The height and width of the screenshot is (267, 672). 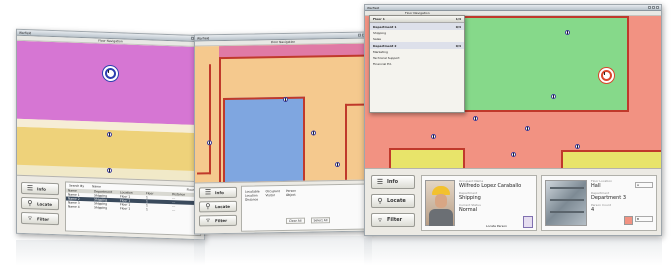 I want to click on dropdown-item: Financial Ed., so click(x=417, y=64).